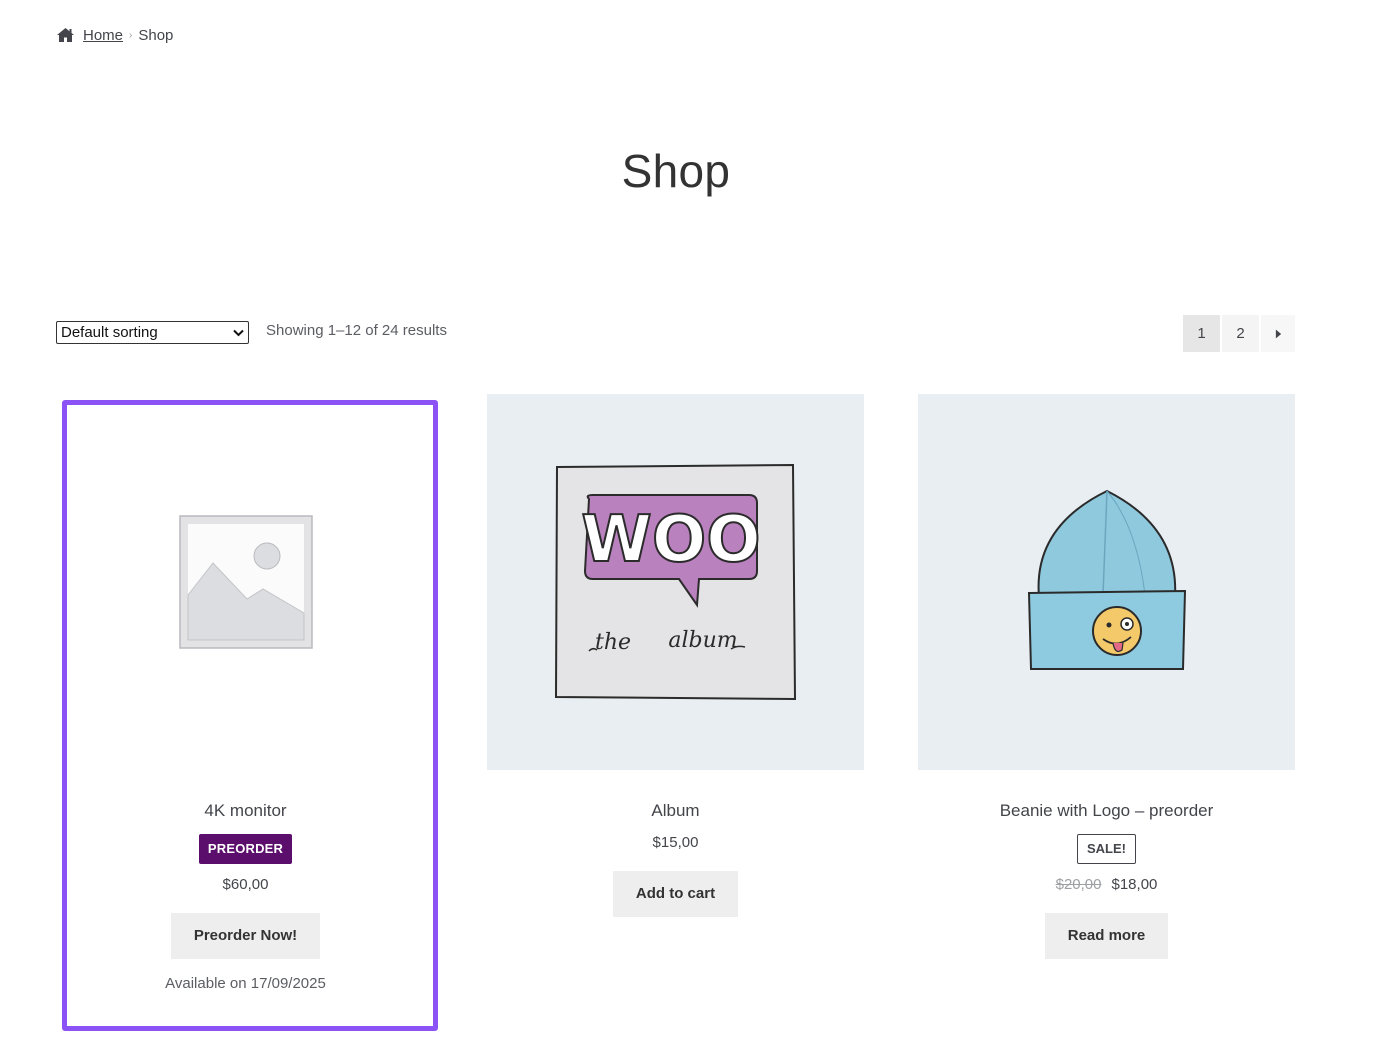 The height and width of the screenshot is (1057, 1400). I want to click on product-price: $20,00 $18,00, so click(1106, 884).